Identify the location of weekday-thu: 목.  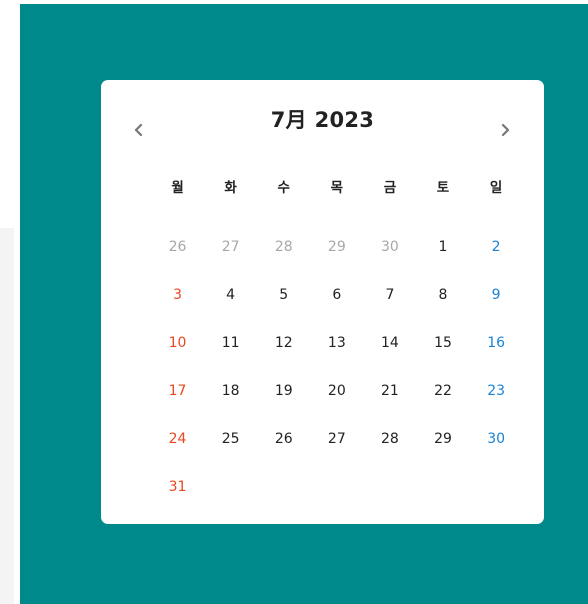
(337, 188).